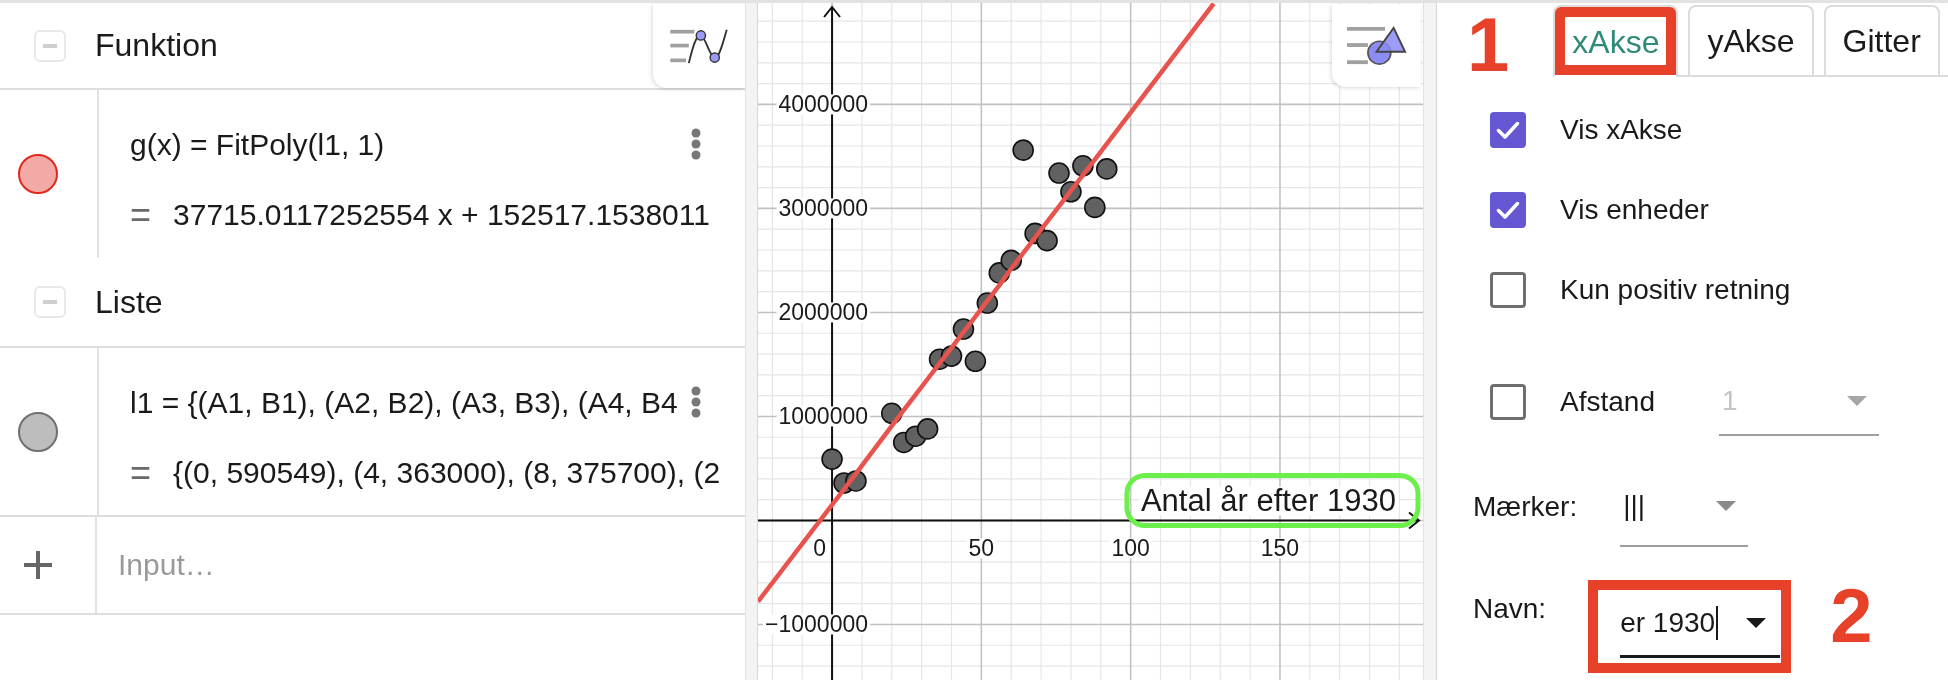  What do you see at coordinates (404, 403) in the screenshot?
I see `definition-text: l1 = {(A1, B1), (A2, B2), (A3, B3), (A4, B4` at bounding box center [404, 403].